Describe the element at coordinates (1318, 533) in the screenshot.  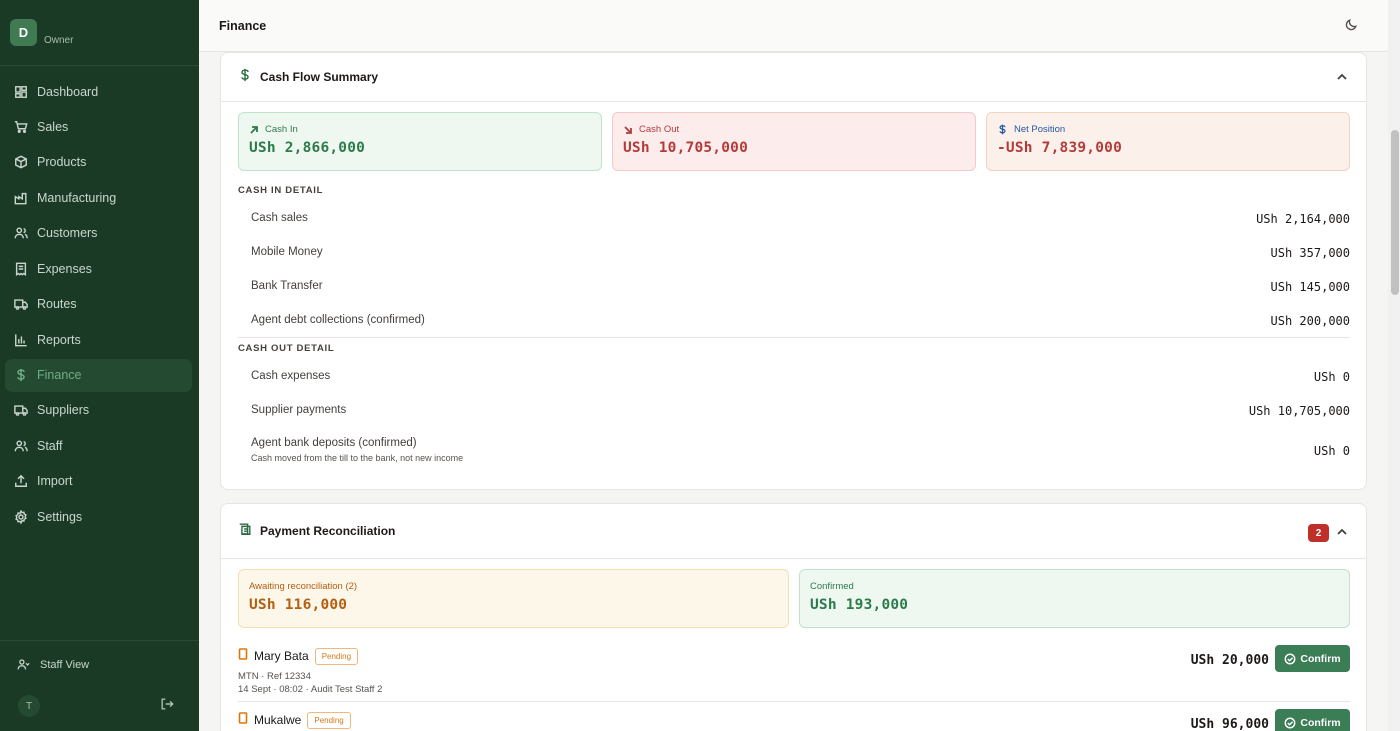
I see `pending-count-badge: 2` at that location.